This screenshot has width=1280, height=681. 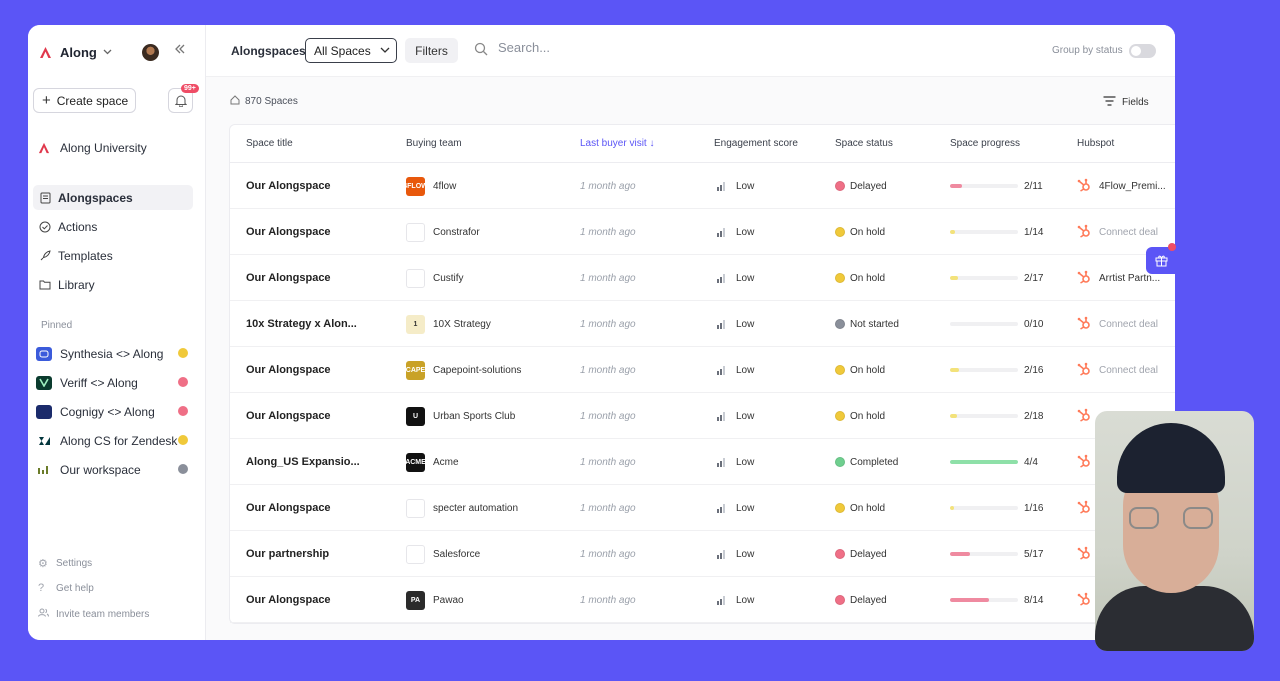 What do you see at coordinates (65, 563) in the screenshot?
I see `settings-link: ⚙ Settings` at bounding box center [65, 563].